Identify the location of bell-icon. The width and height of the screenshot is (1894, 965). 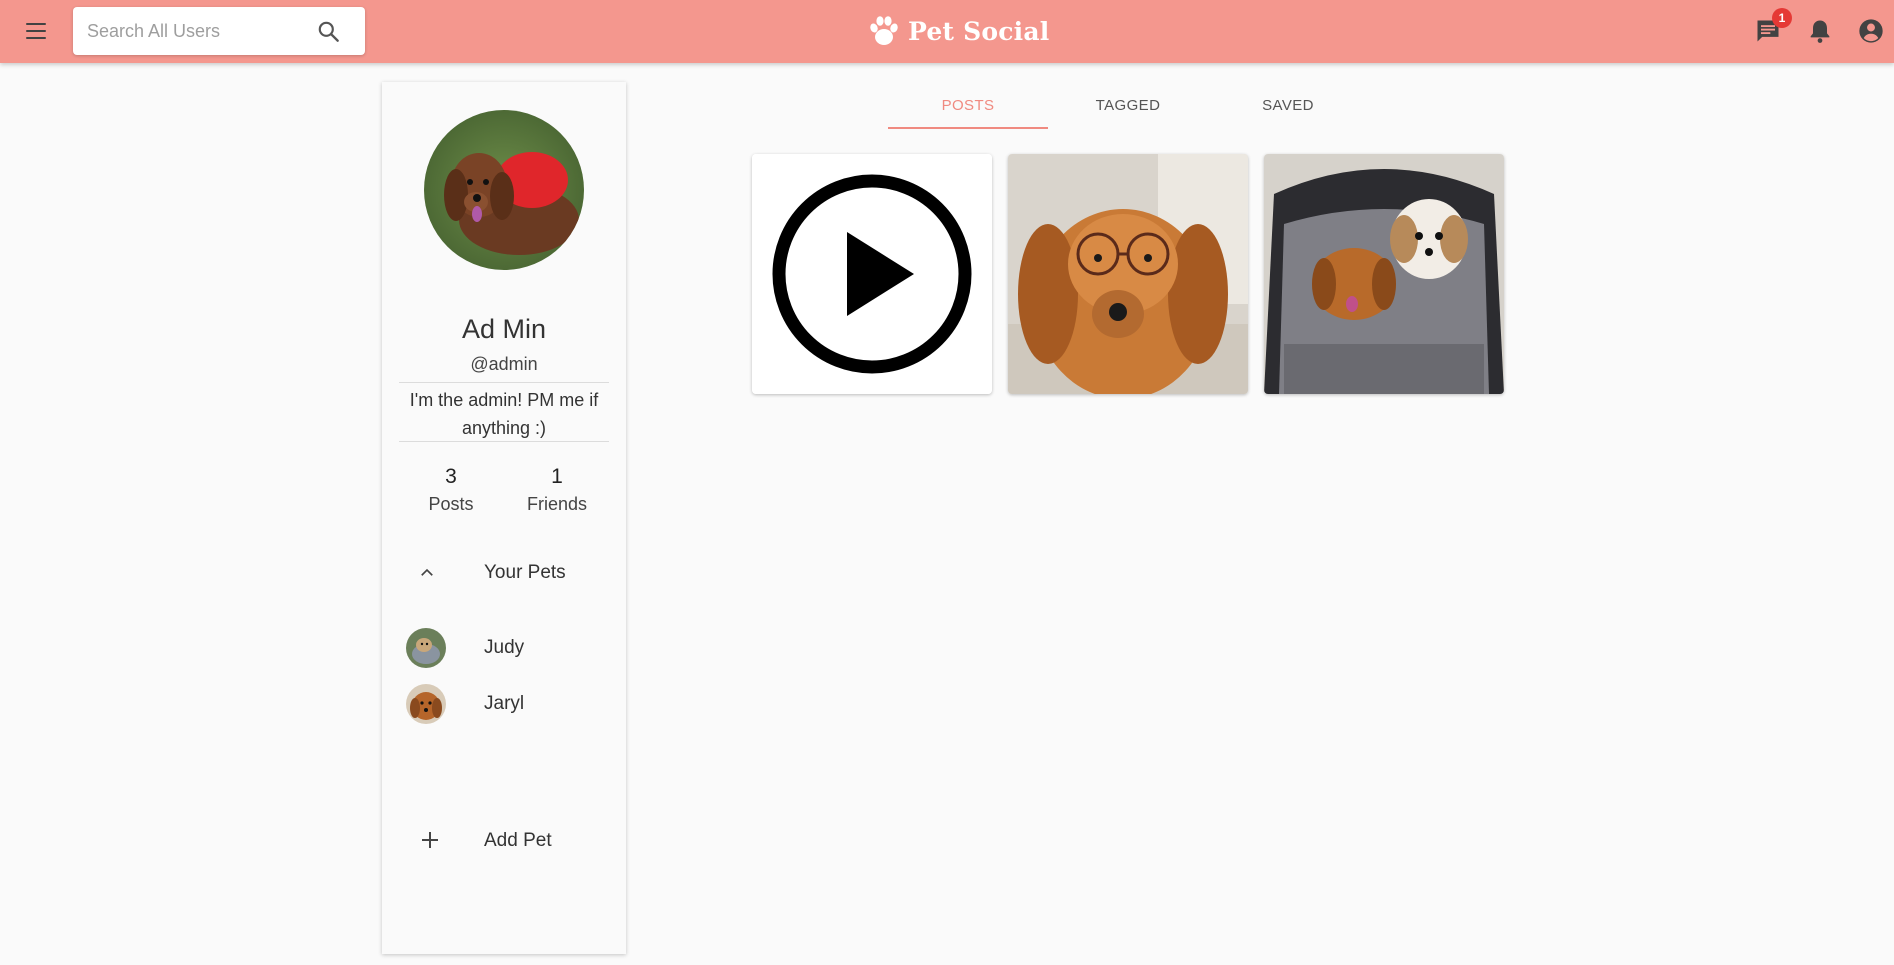
(1820, 31).